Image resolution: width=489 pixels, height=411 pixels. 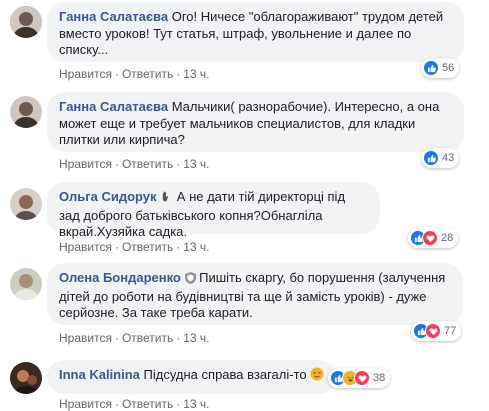 I want to click on reaction-summary: 56, so click(x=440, y=68).